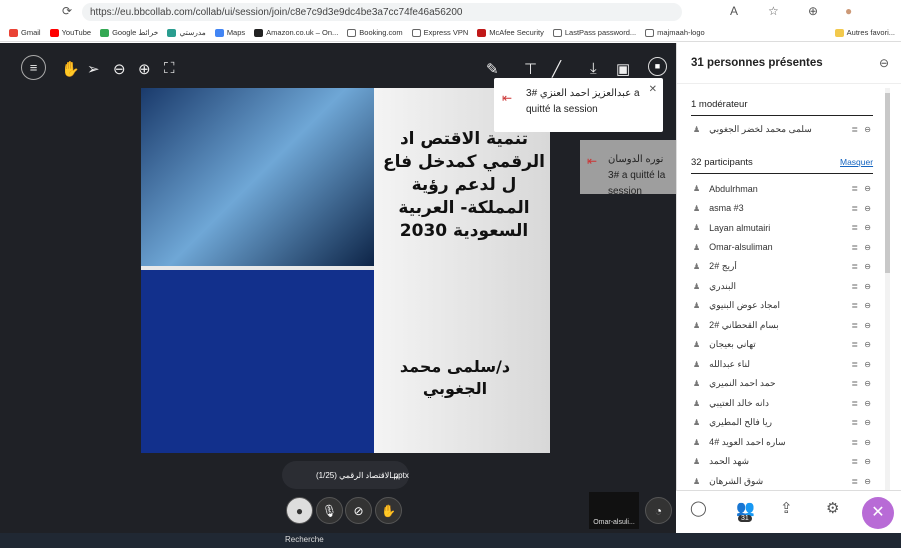  Describe the element at coordinates (783, 266) in the screenshot. I see `participant-row: ♟ أريج #2 ≣ ⊖` at that location.